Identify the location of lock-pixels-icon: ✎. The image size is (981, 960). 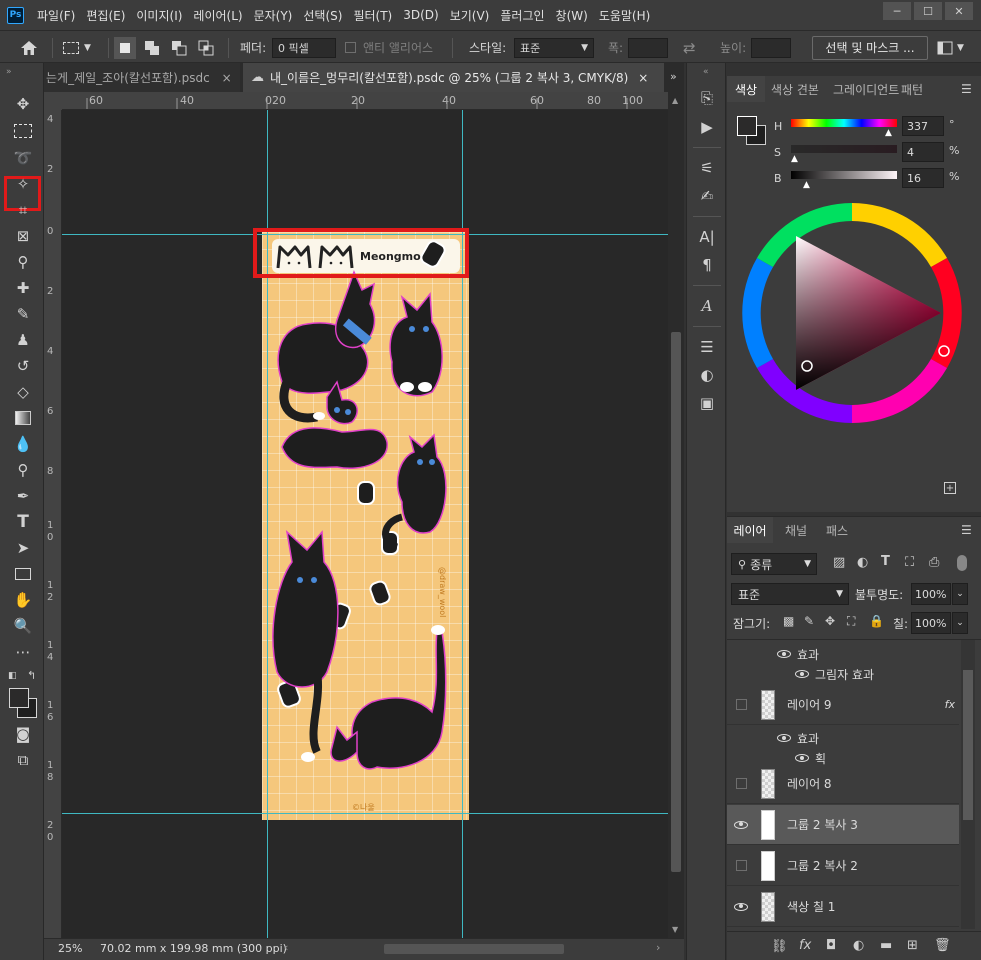
(809, 621).